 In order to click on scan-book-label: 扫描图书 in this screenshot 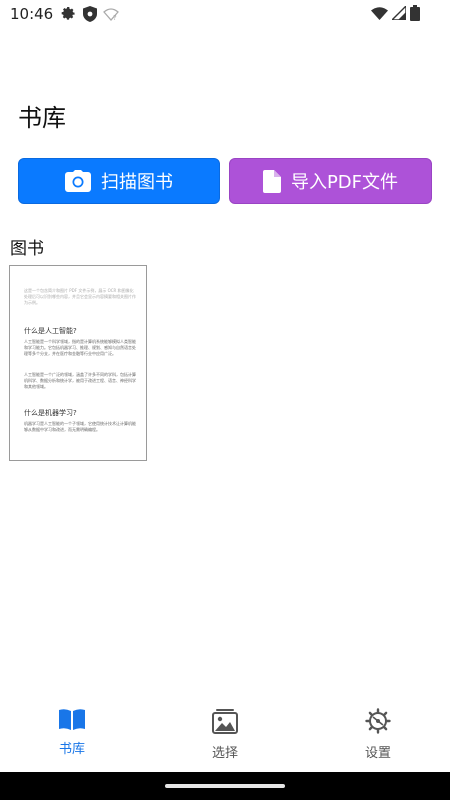, I will do `click(137, 182)`.